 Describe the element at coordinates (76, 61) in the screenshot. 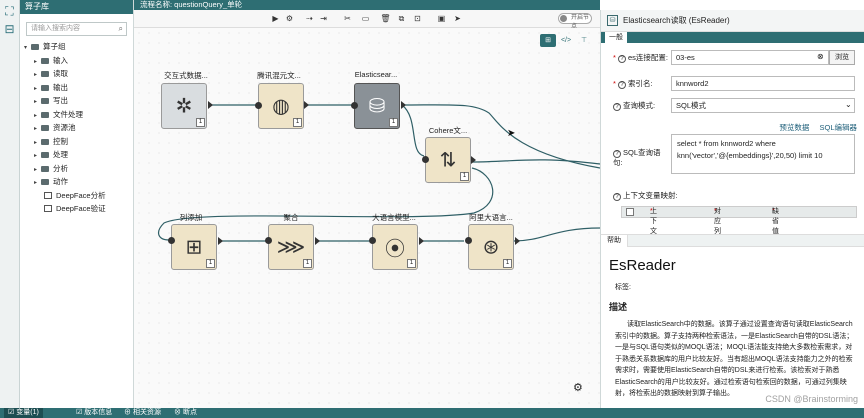

I see `tree-group-input: ▸ 输入` at that location.